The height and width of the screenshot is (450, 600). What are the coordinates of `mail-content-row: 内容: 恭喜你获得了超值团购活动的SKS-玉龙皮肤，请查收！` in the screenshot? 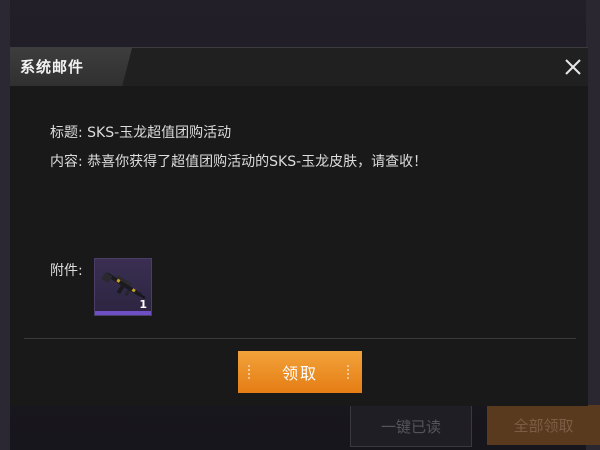 It's located at (238, 161).